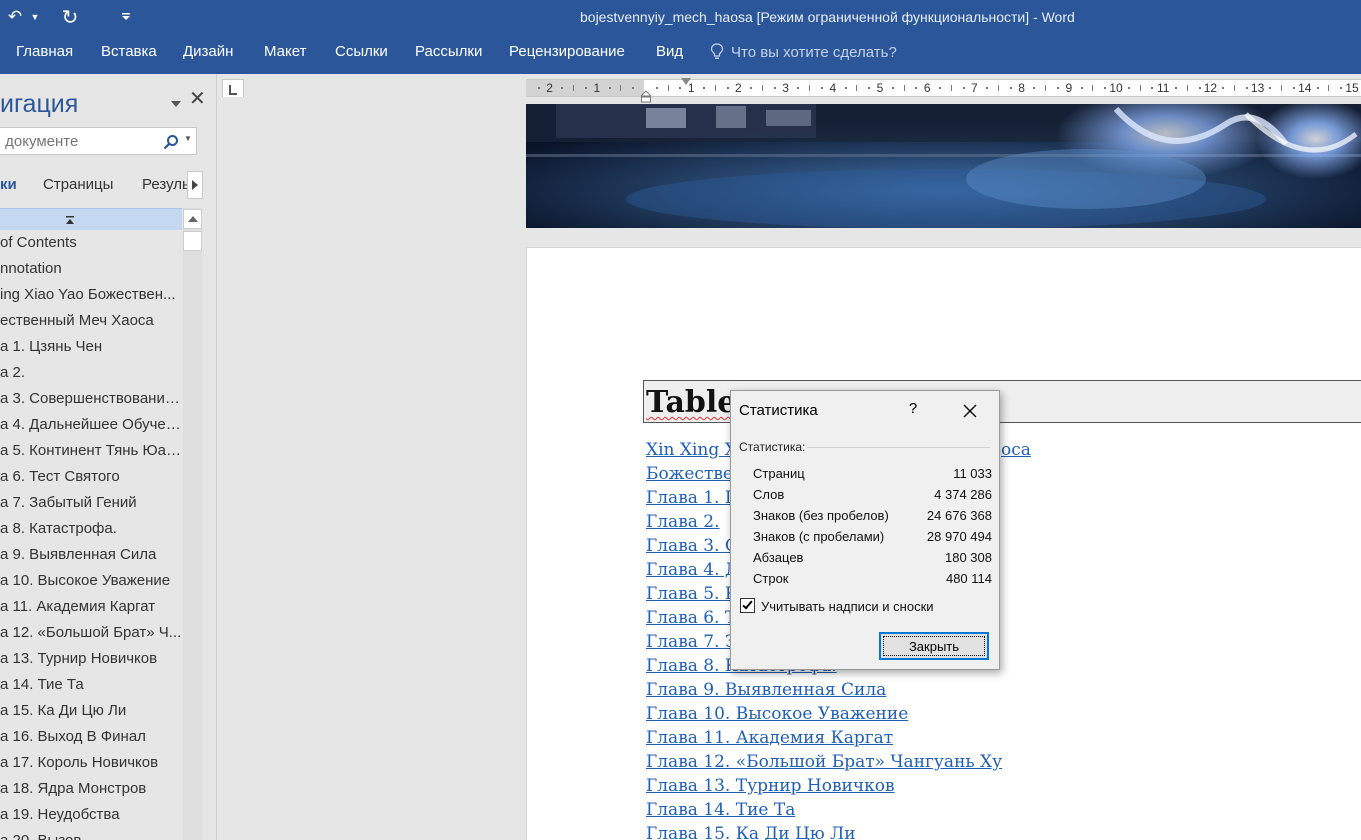 The height and width of the screenshot is (840, 1361). What do you see at coordinates (91, 711) in the screenshot?
I see `nav-heading-item: а 15. Ка Ди Цю Ли` at bounding box center [91, 711].